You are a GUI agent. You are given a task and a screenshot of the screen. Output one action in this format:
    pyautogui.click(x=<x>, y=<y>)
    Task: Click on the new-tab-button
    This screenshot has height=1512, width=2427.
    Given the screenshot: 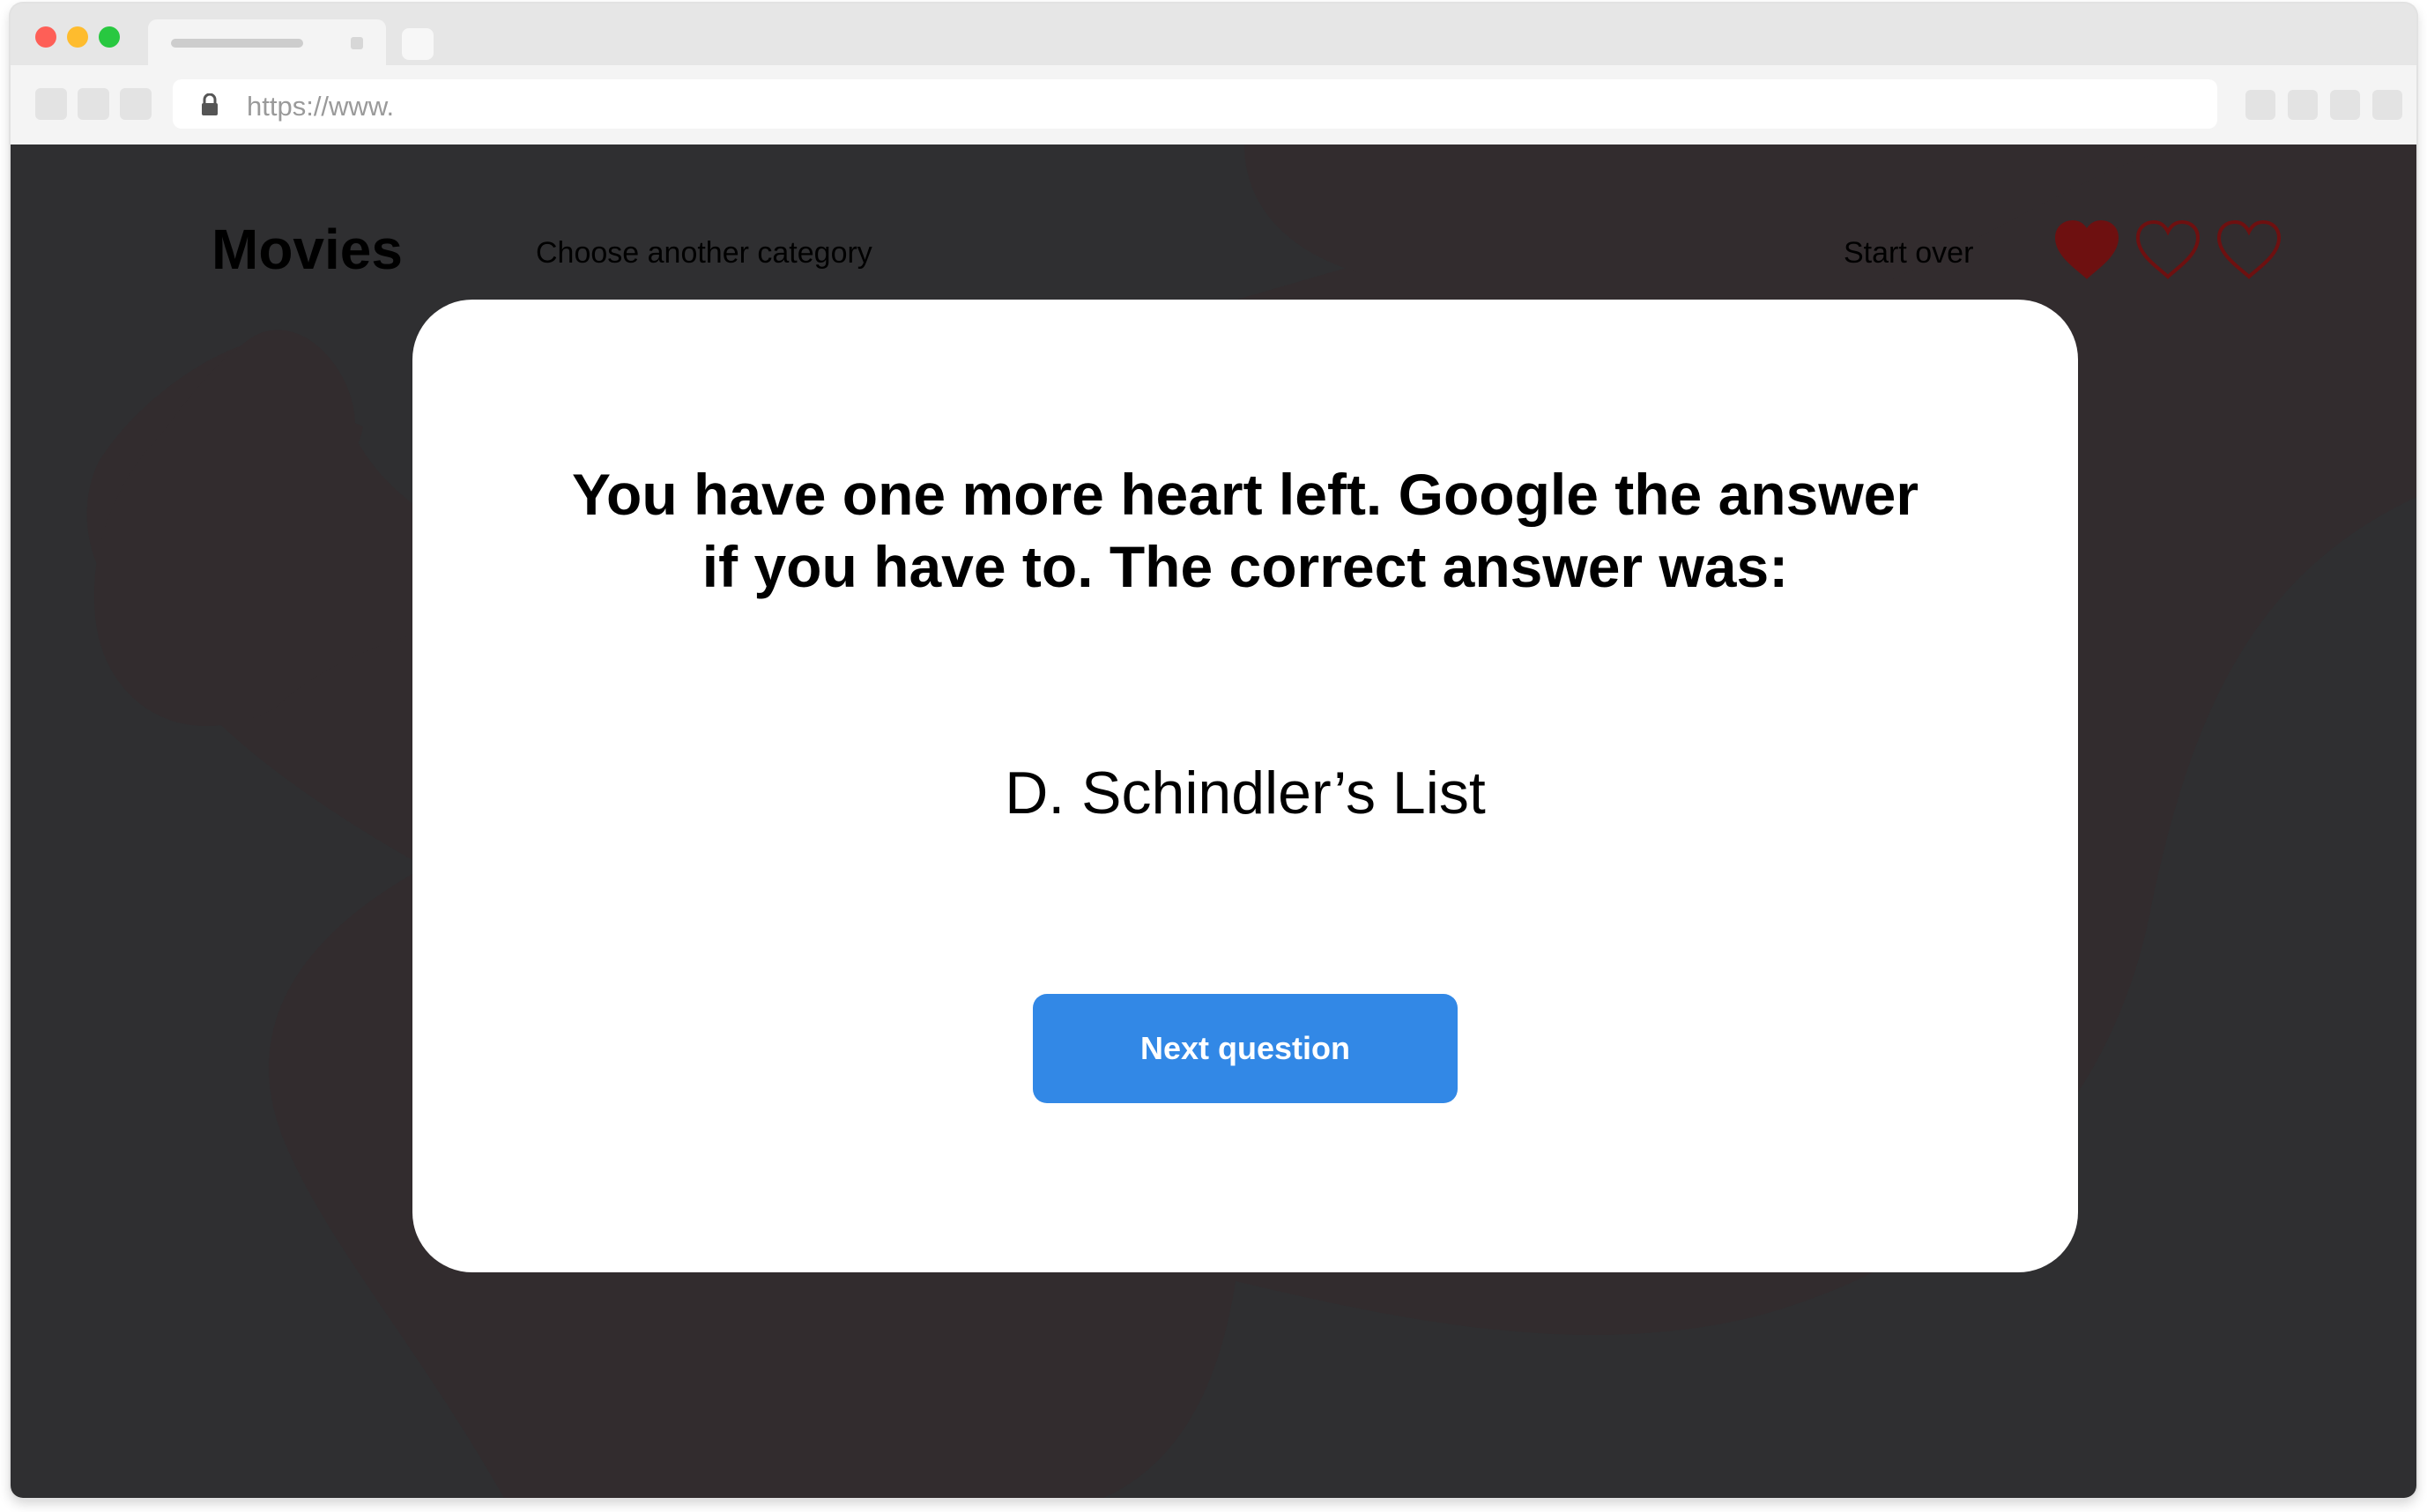 What is the action you would take?
    pyautogui.click(x=418, y=44)
    